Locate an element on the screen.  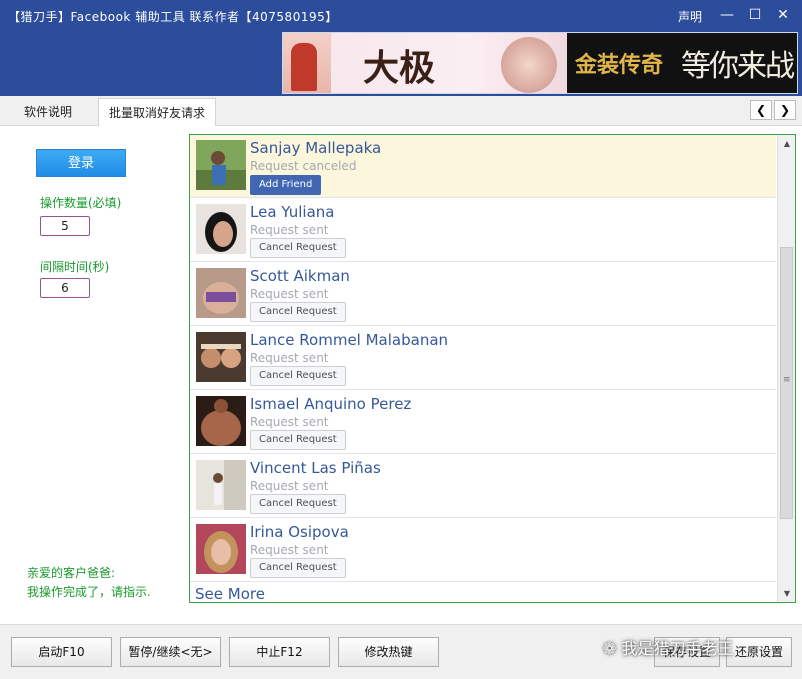
vertical-scrollbar: ▲ ≡ ▼ is located at coordinates (786, 368).